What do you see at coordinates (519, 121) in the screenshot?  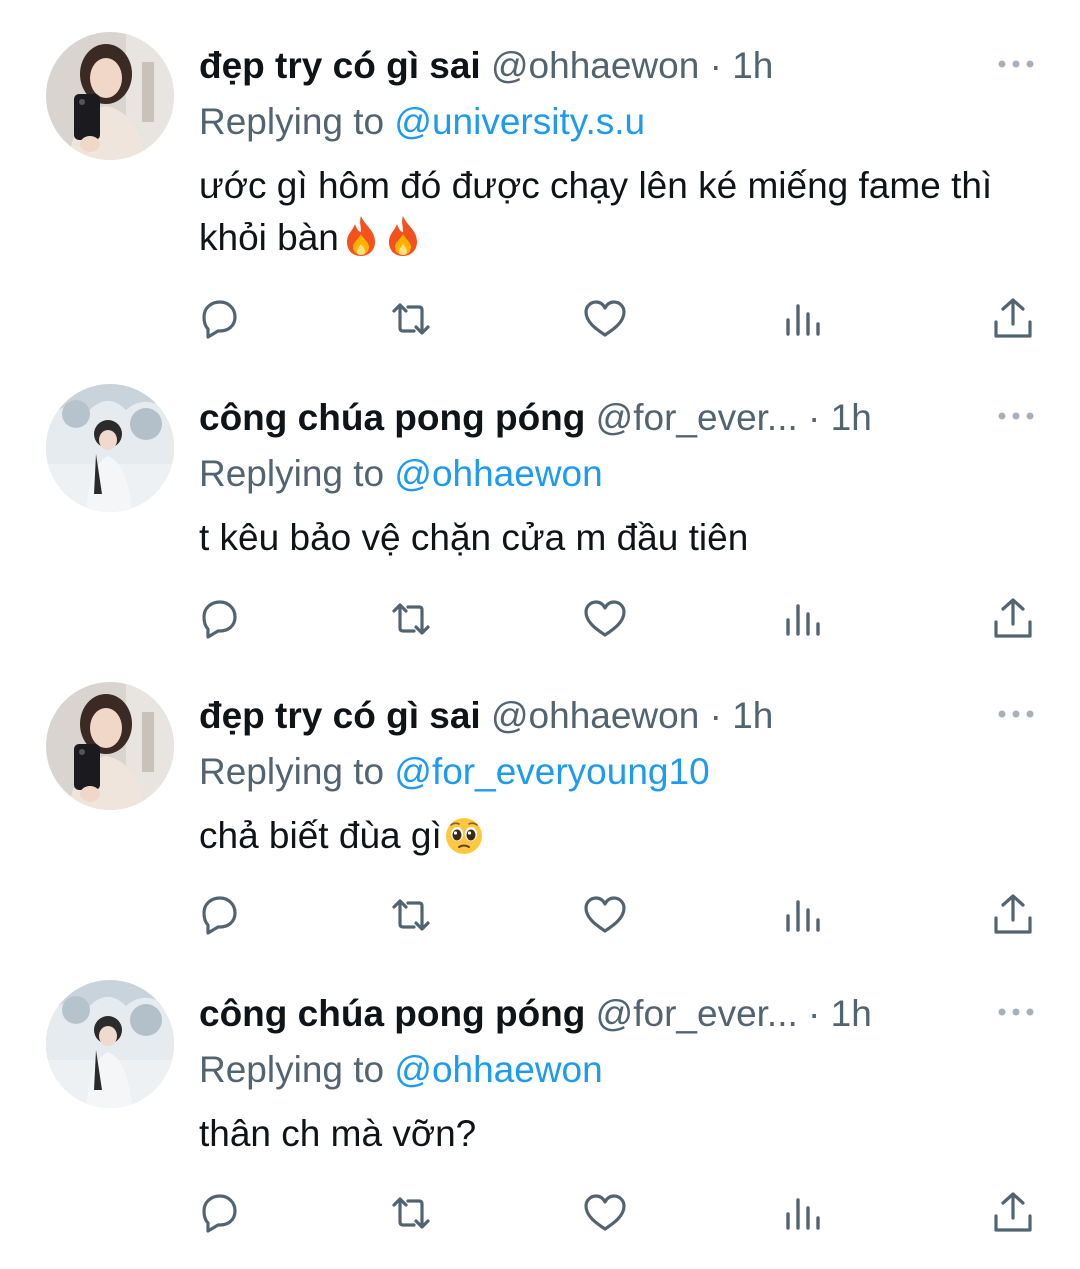 I see `replying-to-link: @university.s.u` at bounding box center [519, 121].